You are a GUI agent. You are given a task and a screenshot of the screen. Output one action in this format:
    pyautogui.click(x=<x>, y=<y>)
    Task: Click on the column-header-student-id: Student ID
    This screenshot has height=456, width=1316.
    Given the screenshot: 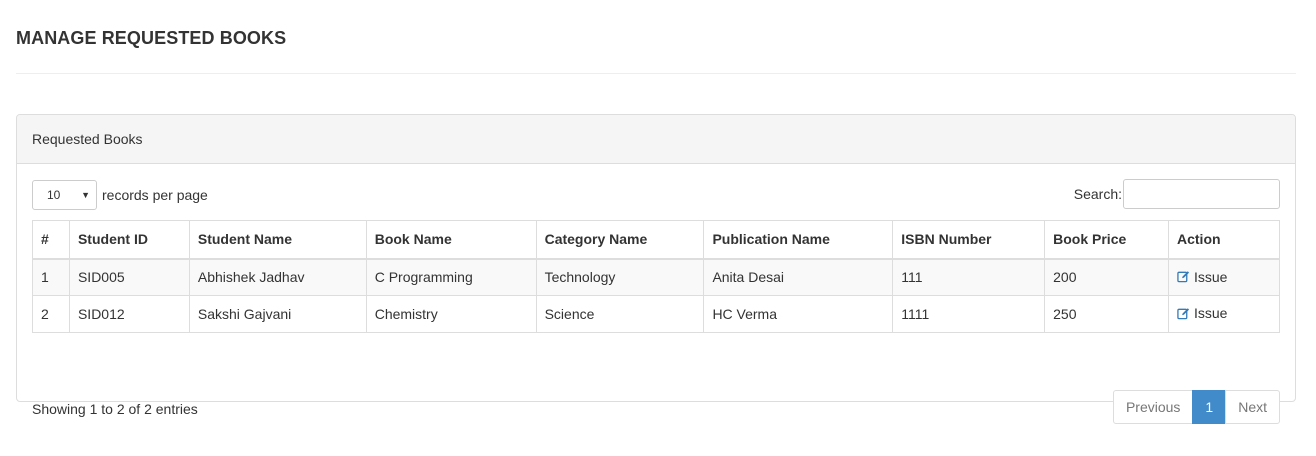 What is the action you would take?
    pyautogui.click(x=129, y=240)
    